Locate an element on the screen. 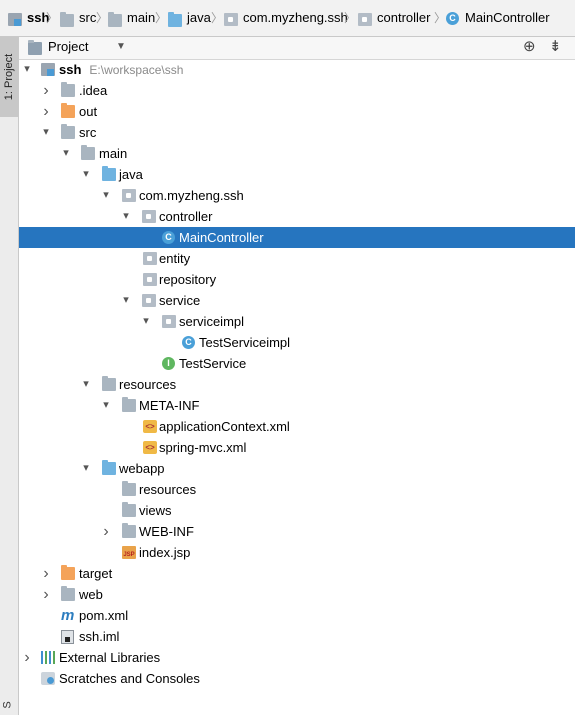  tree-row: › out is located at coordinates (297, 111).